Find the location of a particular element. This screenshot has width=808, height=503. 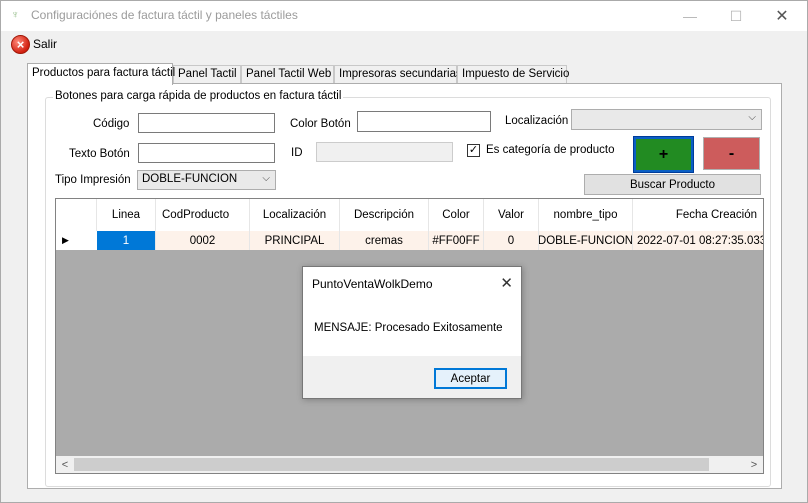

texto-boton-label: Texto Botón is located at coordinates (99, 154).